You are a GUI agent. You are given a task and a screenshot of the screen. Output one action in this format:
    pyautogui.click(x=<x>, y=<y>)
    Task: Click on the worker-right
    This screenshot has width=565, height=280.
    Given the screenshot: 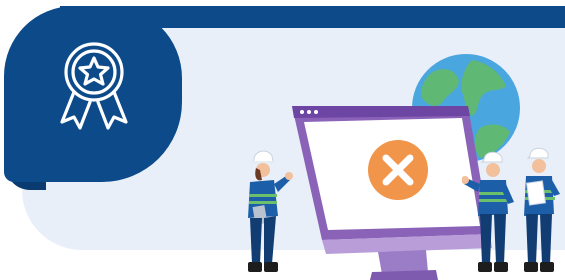 What is the action you would take?
    pyautogui.click(x=542, y=209)
    